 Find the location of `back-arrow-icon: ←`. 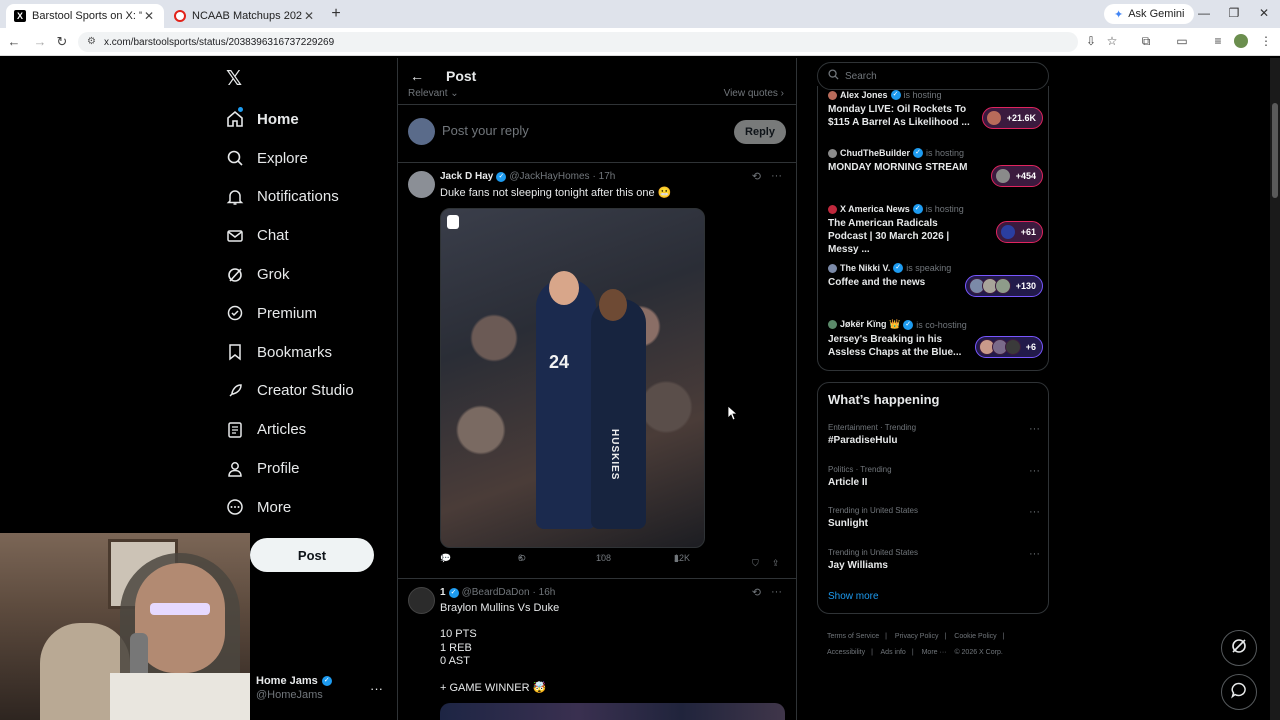

back-arrow-icon: ← is located at coordinates (418, 76).